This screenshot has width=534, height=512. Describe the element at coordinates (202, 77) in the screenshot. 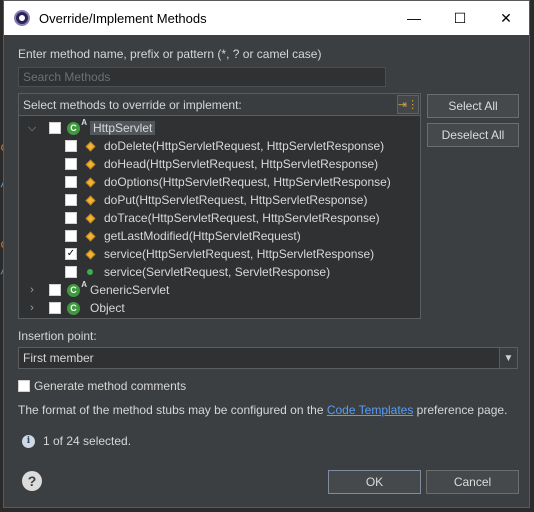

I see `search-input` at that location.